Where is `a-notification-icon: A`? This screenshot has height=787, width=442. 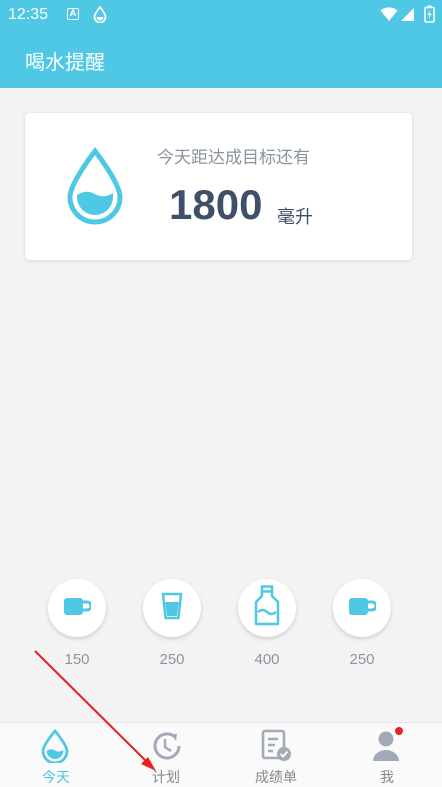
a-notification-icon: A is located at coordinates (73, 14).